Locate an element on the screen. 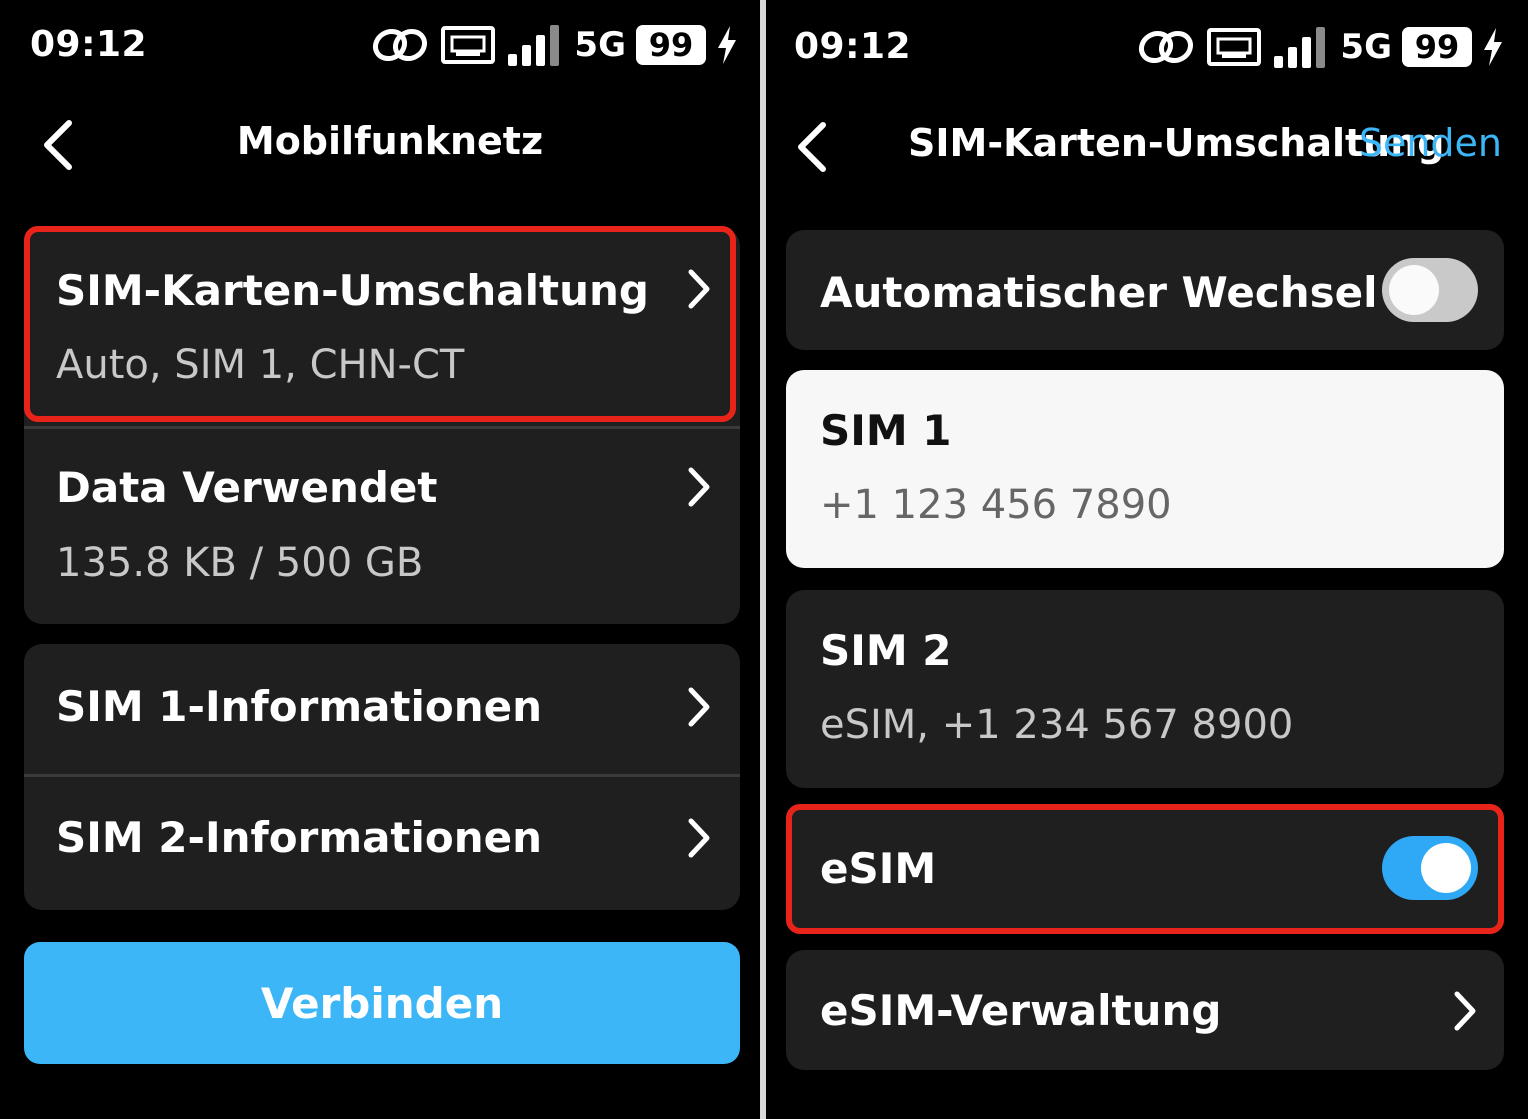 This screenshot has height=1119, width=1528. data-used-row: Data Verwendet 135.8 KB / 500 GB is located at coordinates (382, 526).